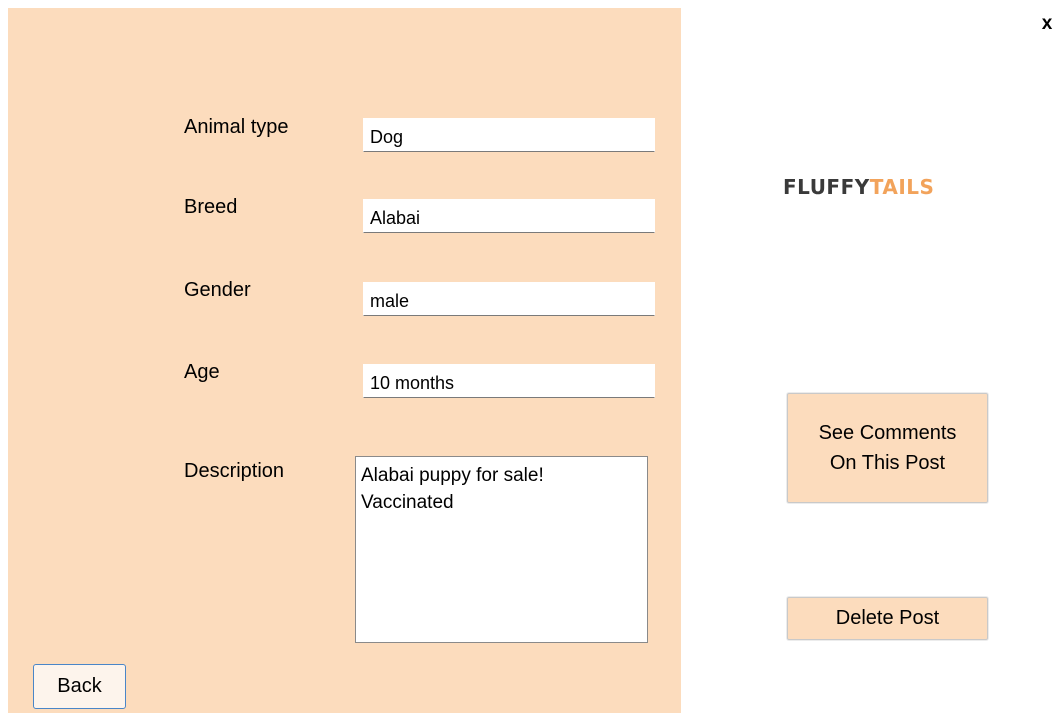 The image size is (1057, 713). What do you see at coordinates (217, 290) in the screenshot?
I see `gender-label: Gender` at bounding box center [217, 290].